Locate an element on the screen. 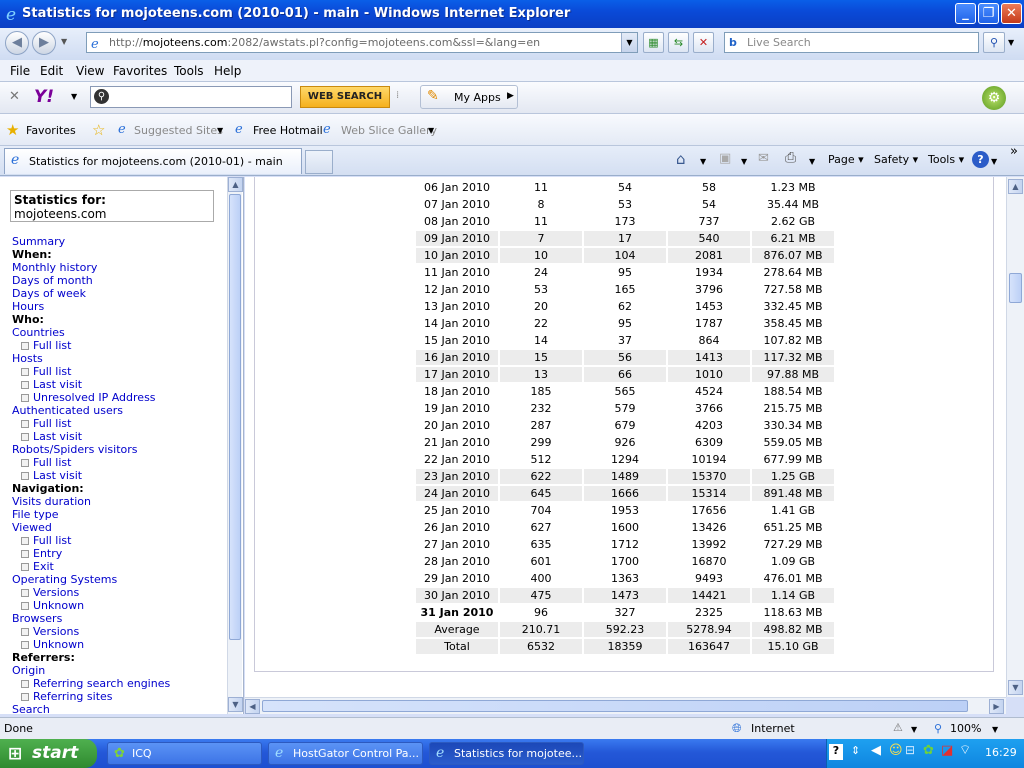 The image size is (1024, 768). scroll-left-icon: ◀ is located at coordinates (252, 706).